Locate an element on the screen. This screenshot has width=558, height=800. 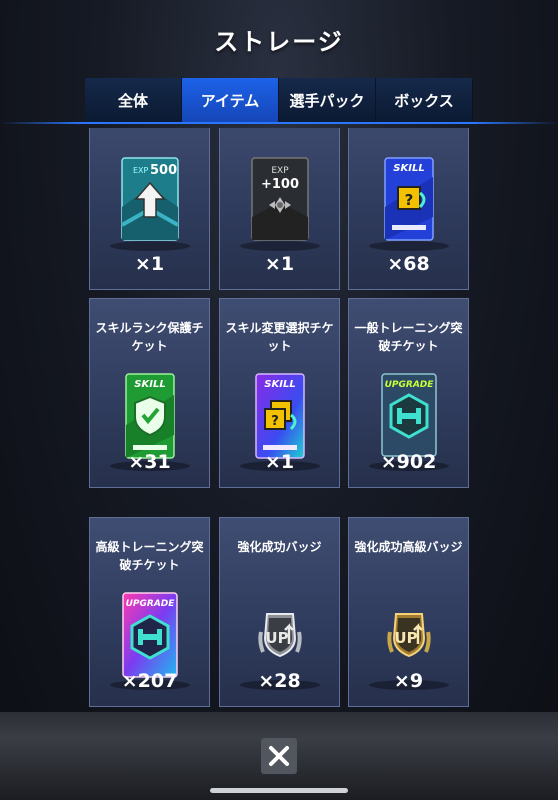
item-name: スキルランク保護チケット is located at coordinates (149, 337).